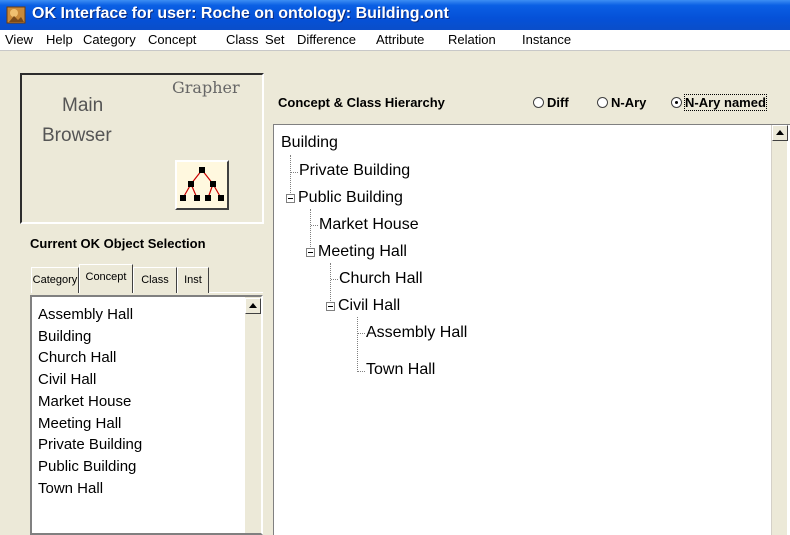  I want to click on tree-node-meeting-hall: Meeting Hall, so click(362, 252).